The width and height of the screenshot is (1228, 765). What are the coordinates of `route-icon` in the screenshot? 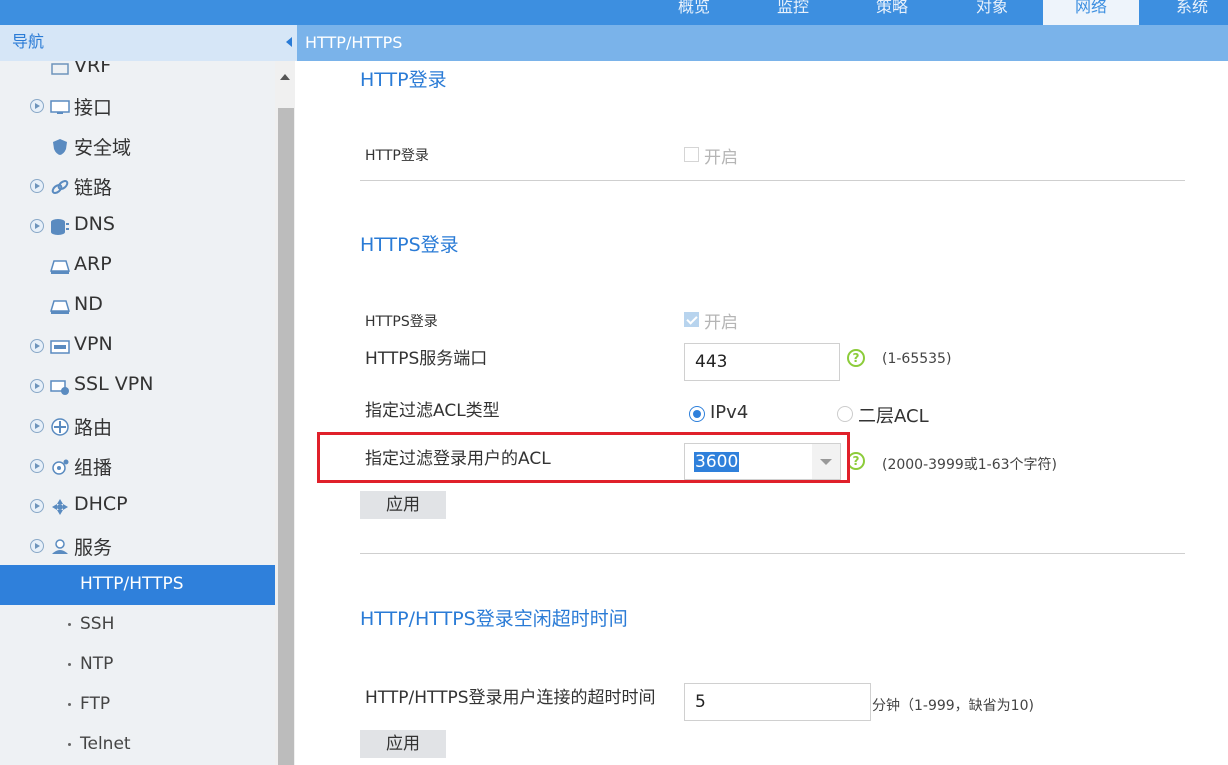 It's located at (60, 427).